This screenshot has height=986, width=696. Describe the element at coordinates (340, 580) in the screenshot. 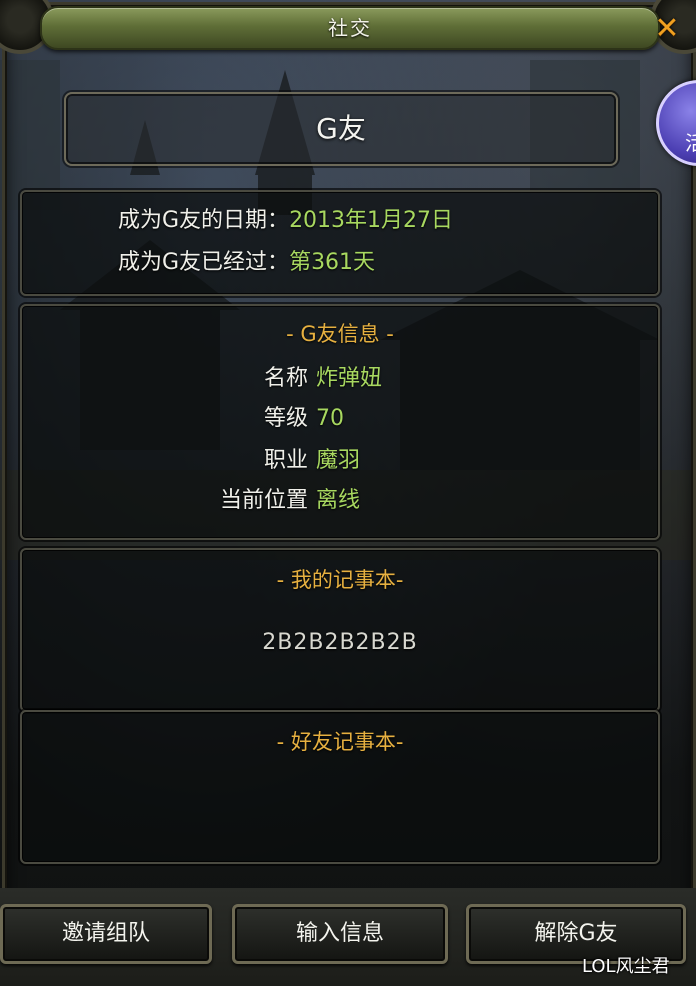

I see `my-notebook-title: - 我的记事本-` at that location.